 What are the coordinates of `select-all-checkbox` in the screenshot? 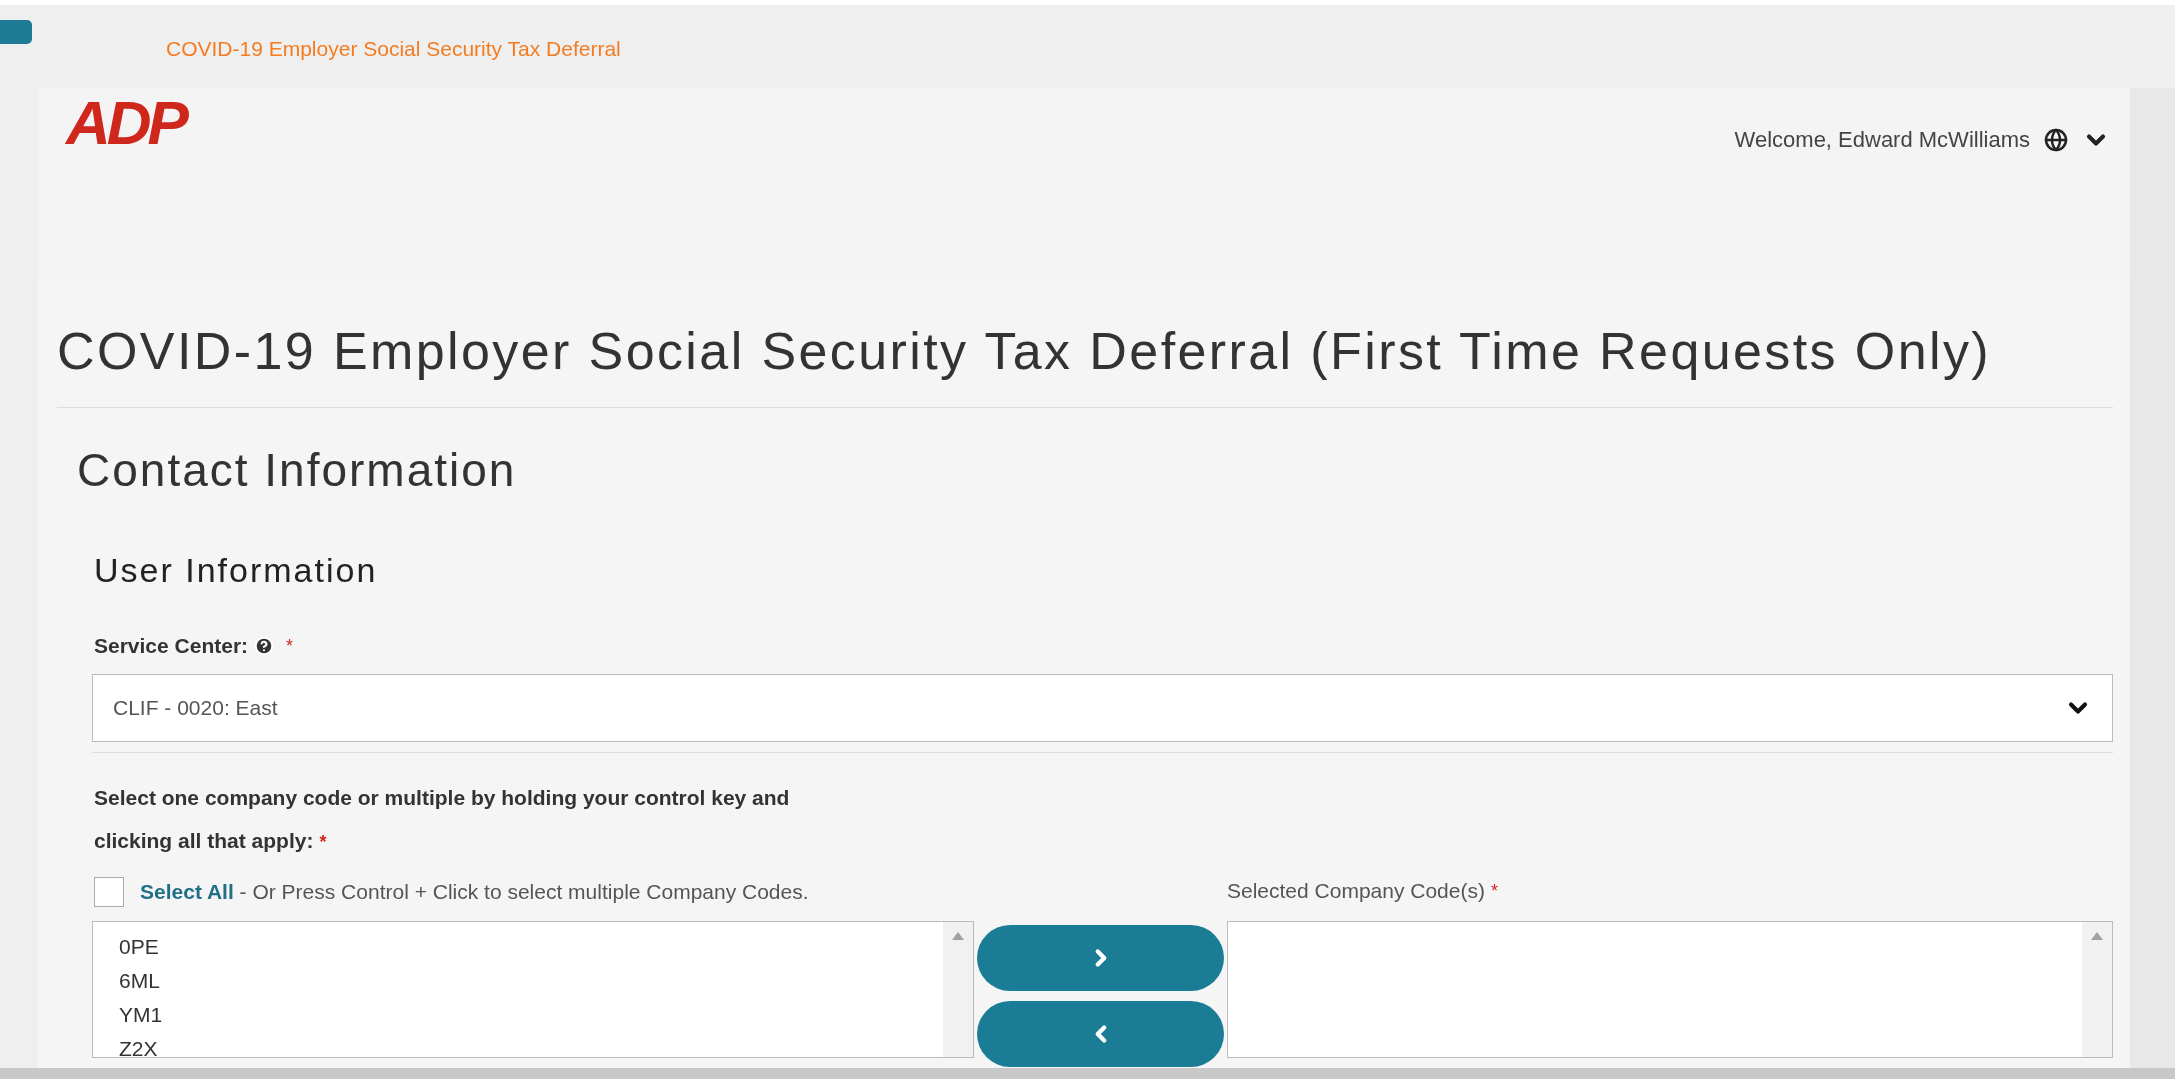 It's located at (109, 892).